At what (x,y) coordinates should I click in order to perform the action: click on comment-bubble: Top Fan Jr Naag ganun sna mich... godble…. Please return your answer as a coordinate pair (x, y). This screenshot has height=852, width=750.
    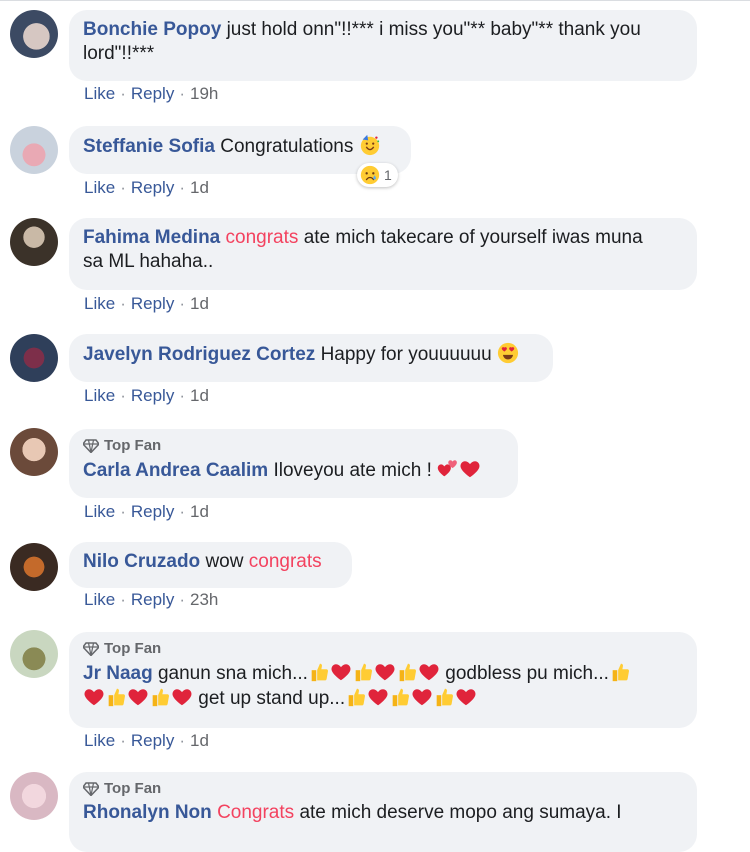
    Looking at the image, I should click on (383, 680).